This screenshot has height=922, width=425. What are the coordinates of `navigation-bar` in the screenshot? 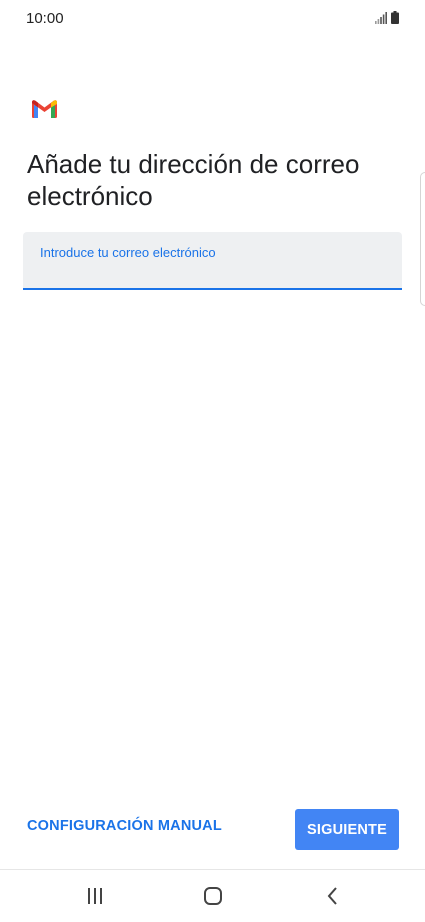 It's located at (212, 895).